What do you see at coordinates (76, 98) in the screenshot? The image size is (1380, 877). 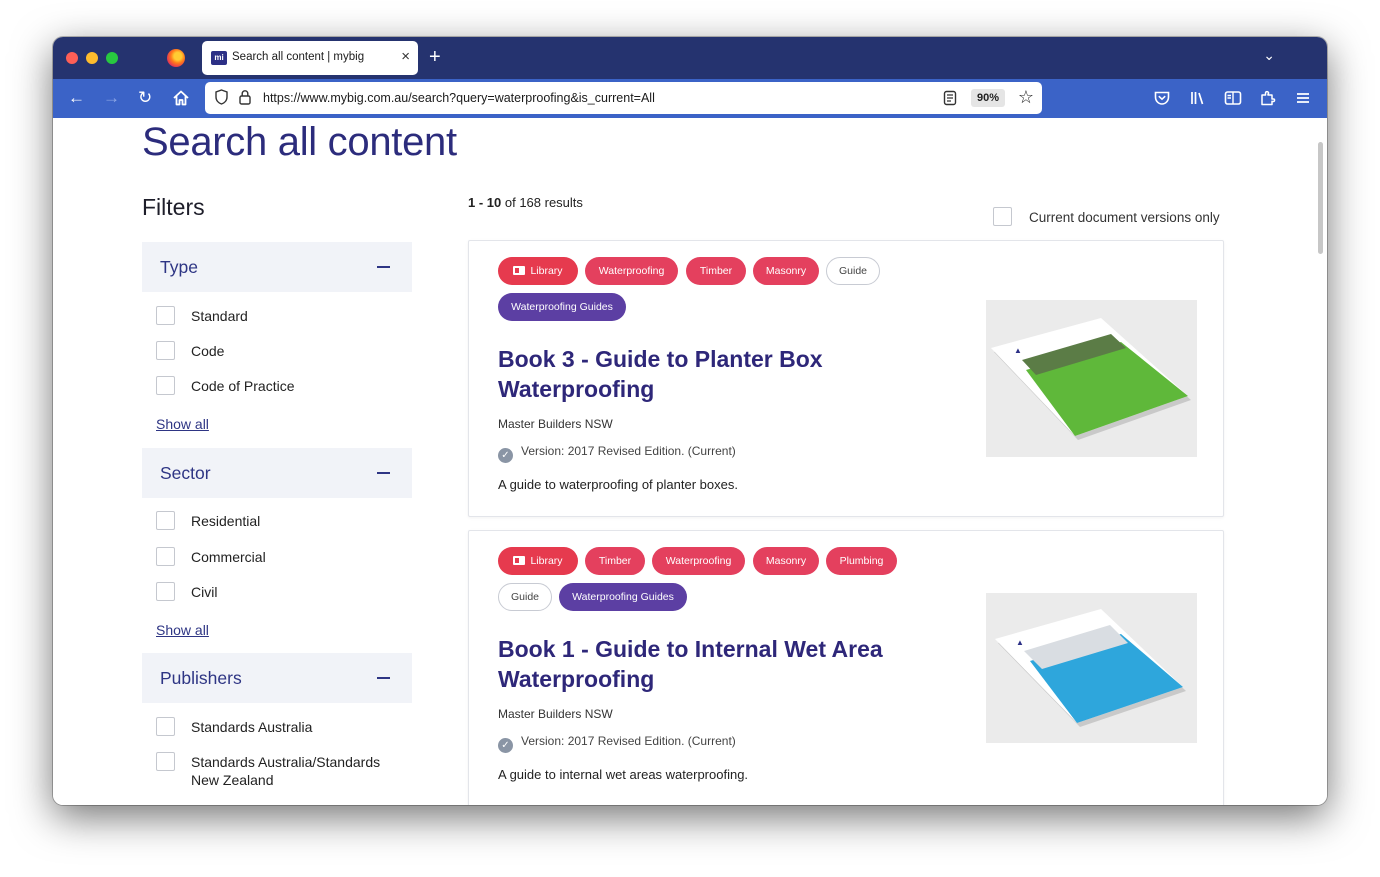 I see `back-button: ←` at bounding box center [76, 98].